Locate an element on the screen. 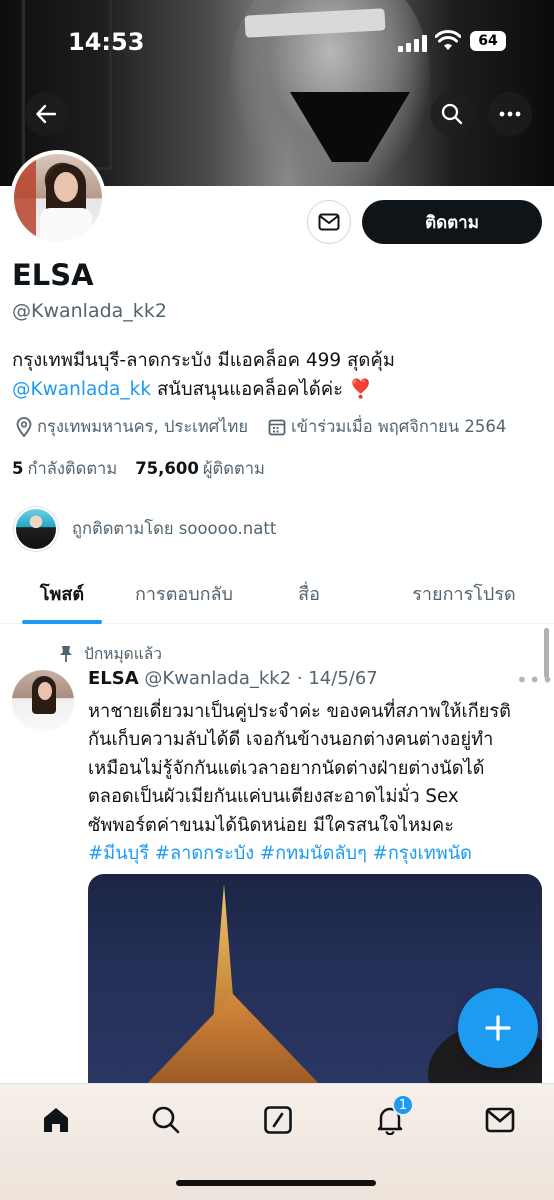 The image size is (554, 1200). more-icon is located at coordinates (510, 114).